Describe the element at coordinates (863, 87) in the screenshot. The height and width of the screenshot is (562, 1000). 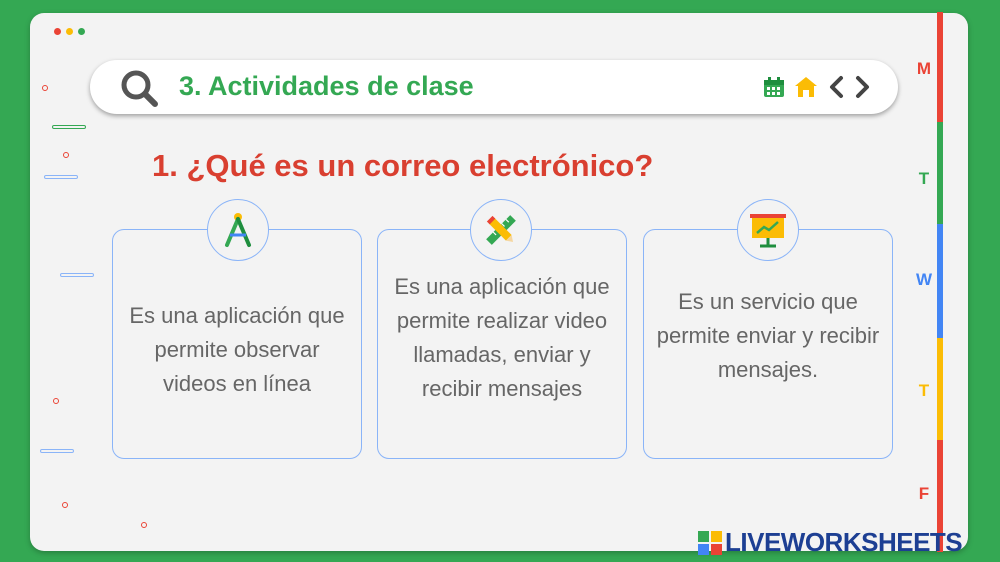
I see `chevron-right-icon` at that location.